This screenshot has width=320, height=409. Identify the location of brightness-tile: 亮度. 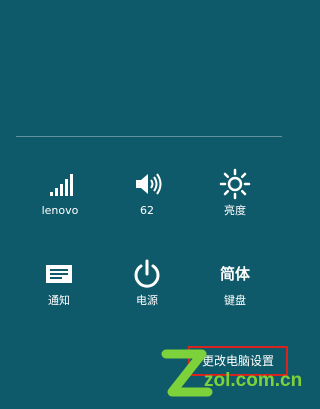
(235, 198).